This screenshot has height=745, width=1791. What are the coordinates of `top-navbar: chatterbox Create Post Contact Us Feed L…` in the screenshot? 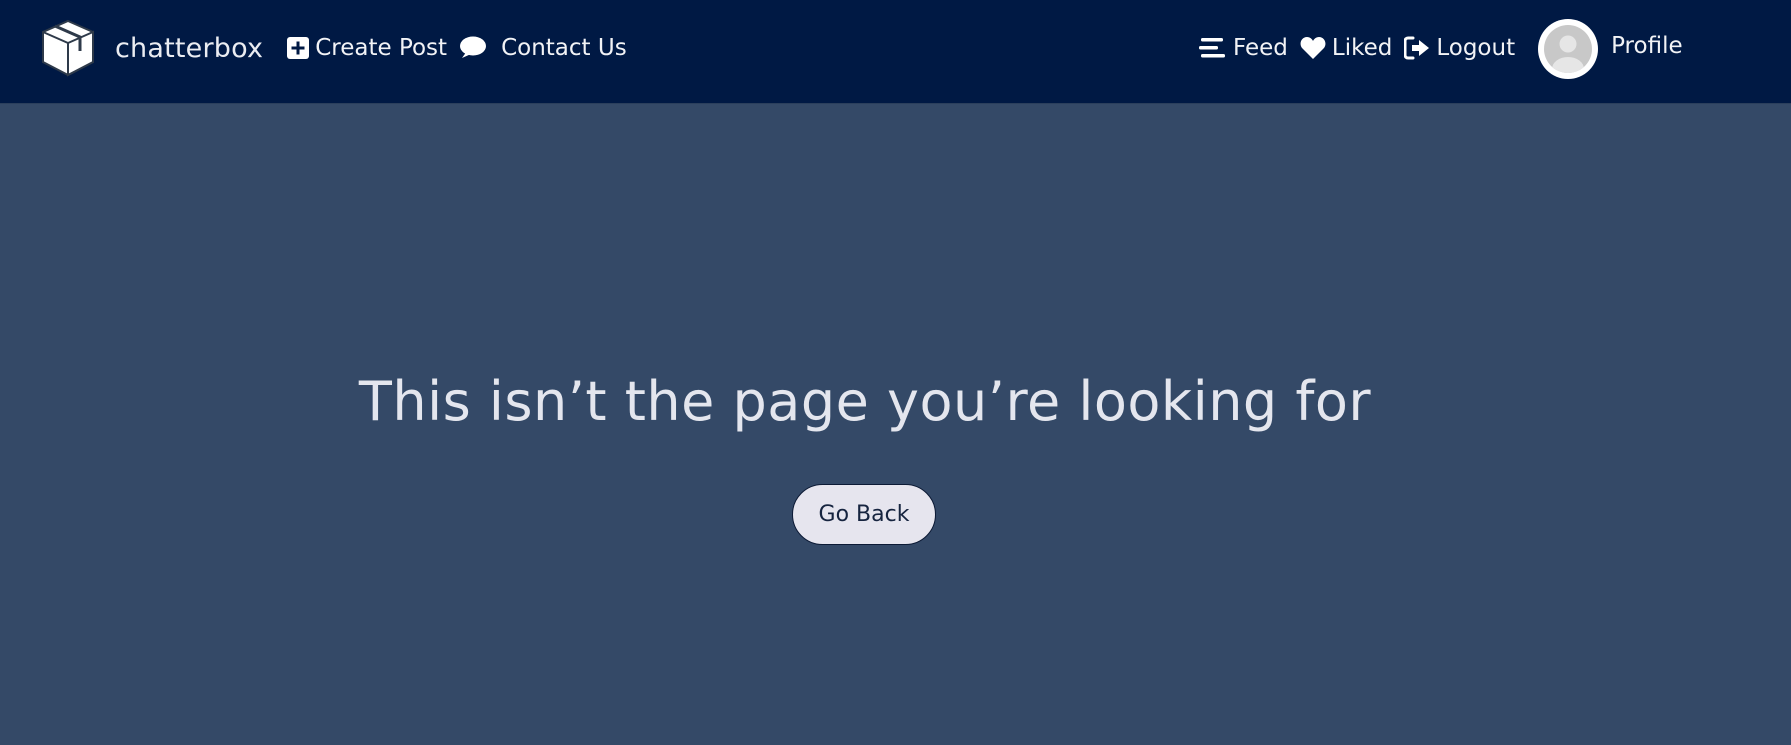 It's located at (895, 52).